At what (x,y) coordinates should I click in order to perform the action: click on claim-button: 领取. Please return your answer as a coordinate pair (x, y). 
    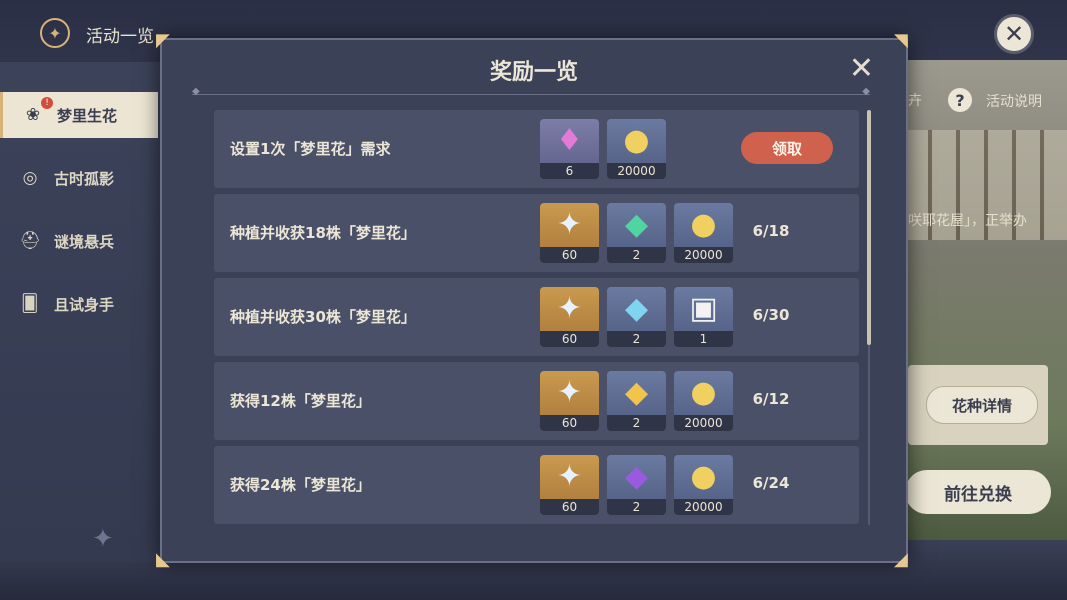
    Looking at the image, I should click on (787, 148).